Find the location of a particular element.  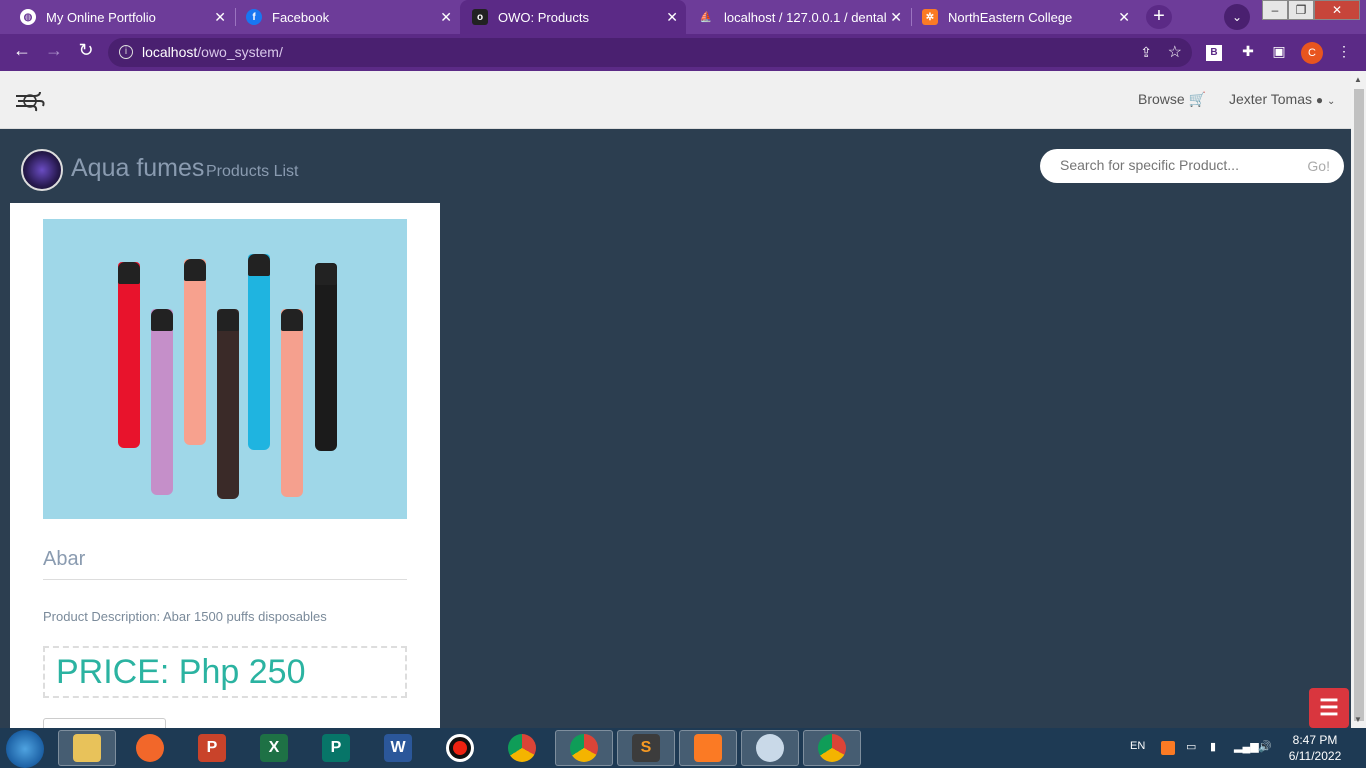

xampp-tray-icon is located at coordinates (1168, 748).